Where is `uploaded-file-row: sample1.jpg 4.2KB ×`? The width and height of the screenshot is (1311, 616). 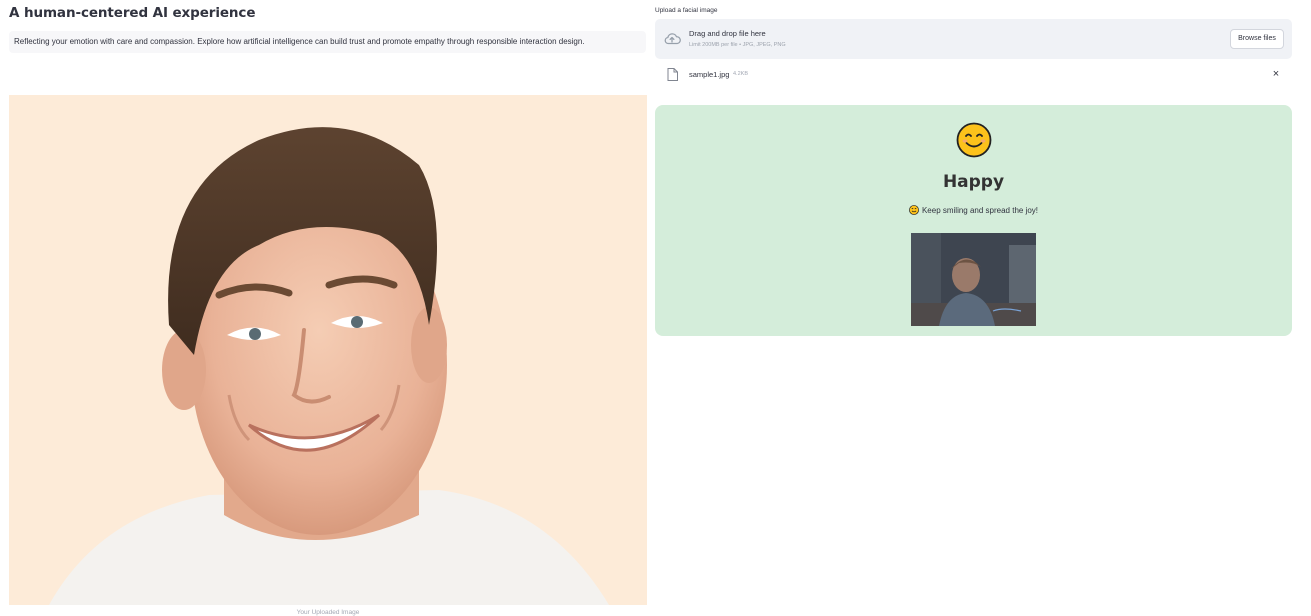 uploaded-file-row: sample1.jpg 4.2KB × is located at coordinates (973, 75).